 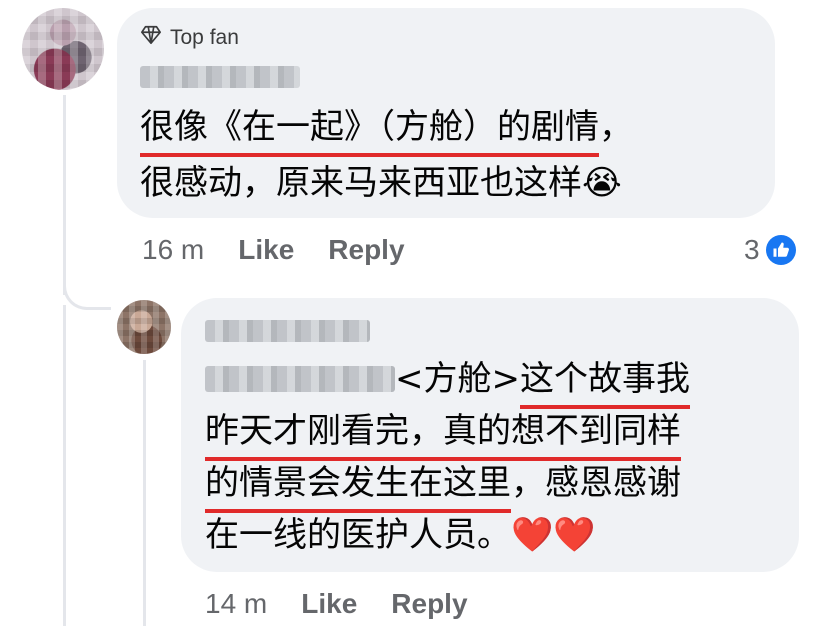 I want to click on thread-connector-curve, so click(x=87, y=295).